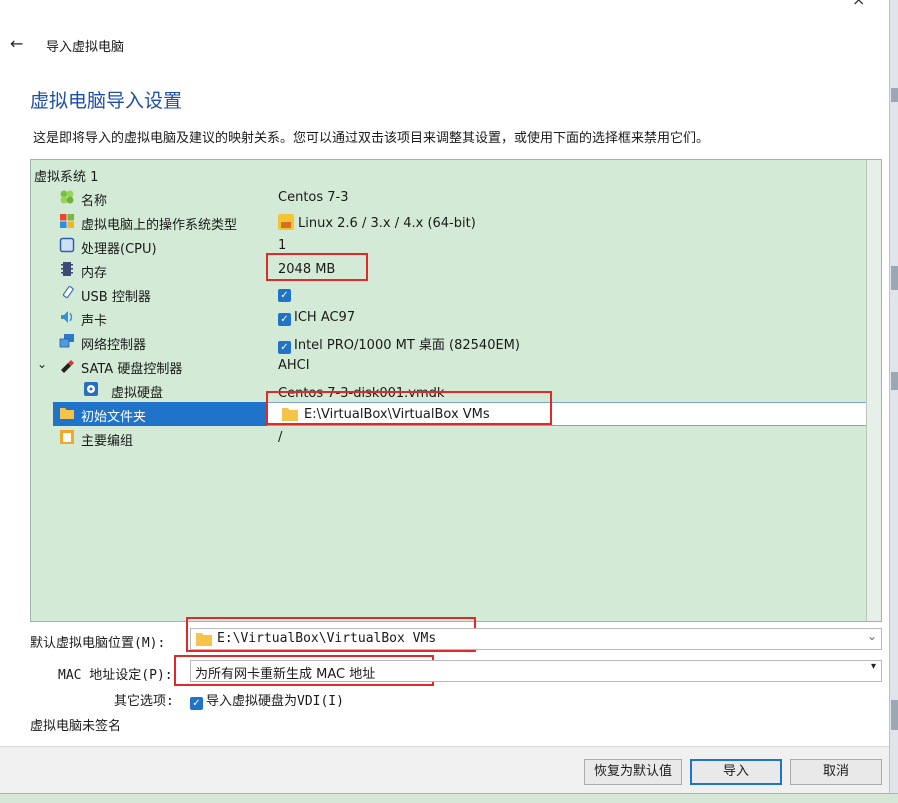  What do you see at coordinates (449, 198) in the screenshot?
I see `tree-row-name: 名称 Centos 7-3` at bounding box center [449, 198].